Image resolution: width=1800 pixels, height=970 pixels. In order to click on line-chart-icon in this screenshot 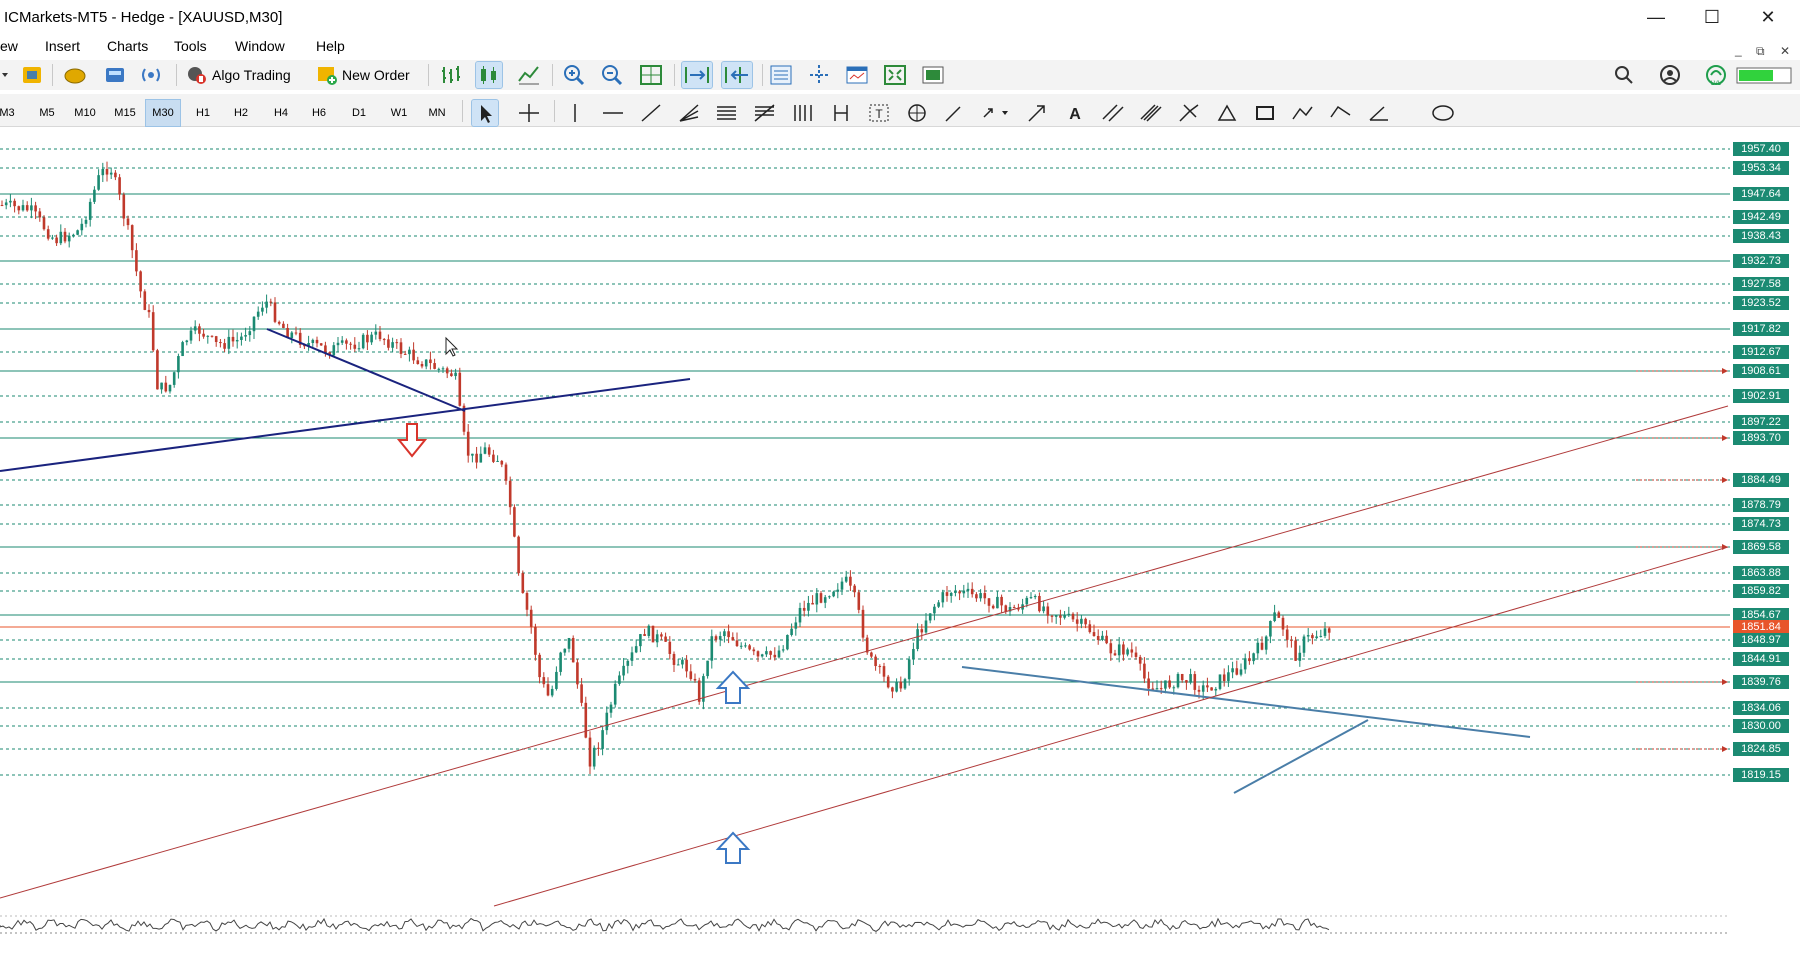, I will do `click(529, 75)`.